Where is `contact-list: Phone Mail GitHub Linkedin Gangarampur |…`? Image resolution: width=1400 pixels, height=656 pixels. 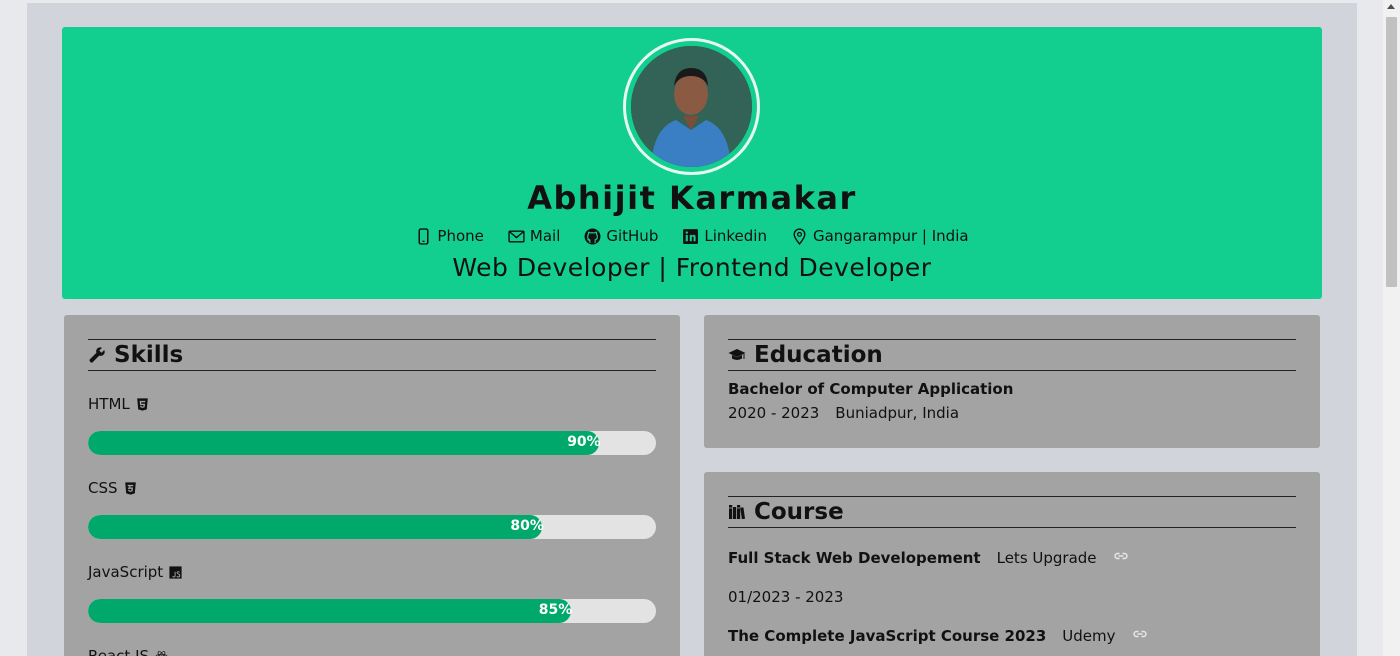 contact-list: Phone Mail GitHub Linkedin Gangarampur |… is located at coordinates (692, 236).